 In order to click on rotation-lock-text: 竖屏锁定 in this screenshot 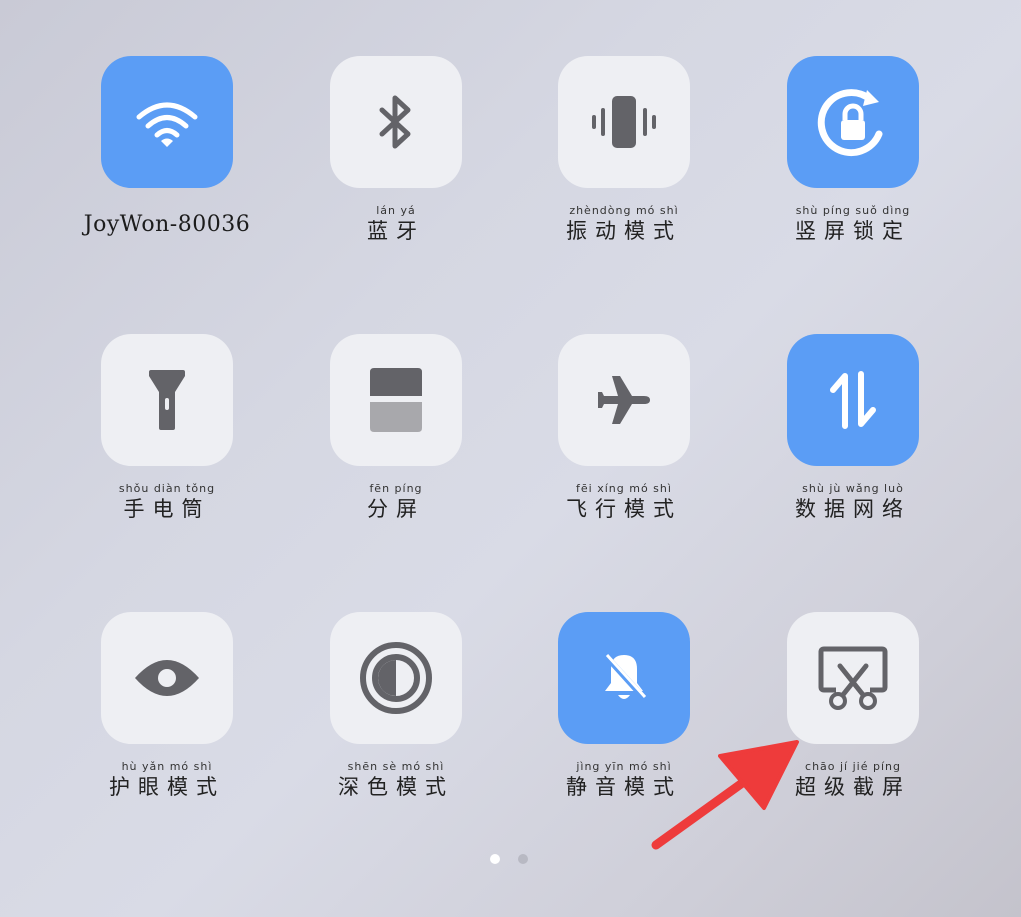, I will do `click(853, 231)`.